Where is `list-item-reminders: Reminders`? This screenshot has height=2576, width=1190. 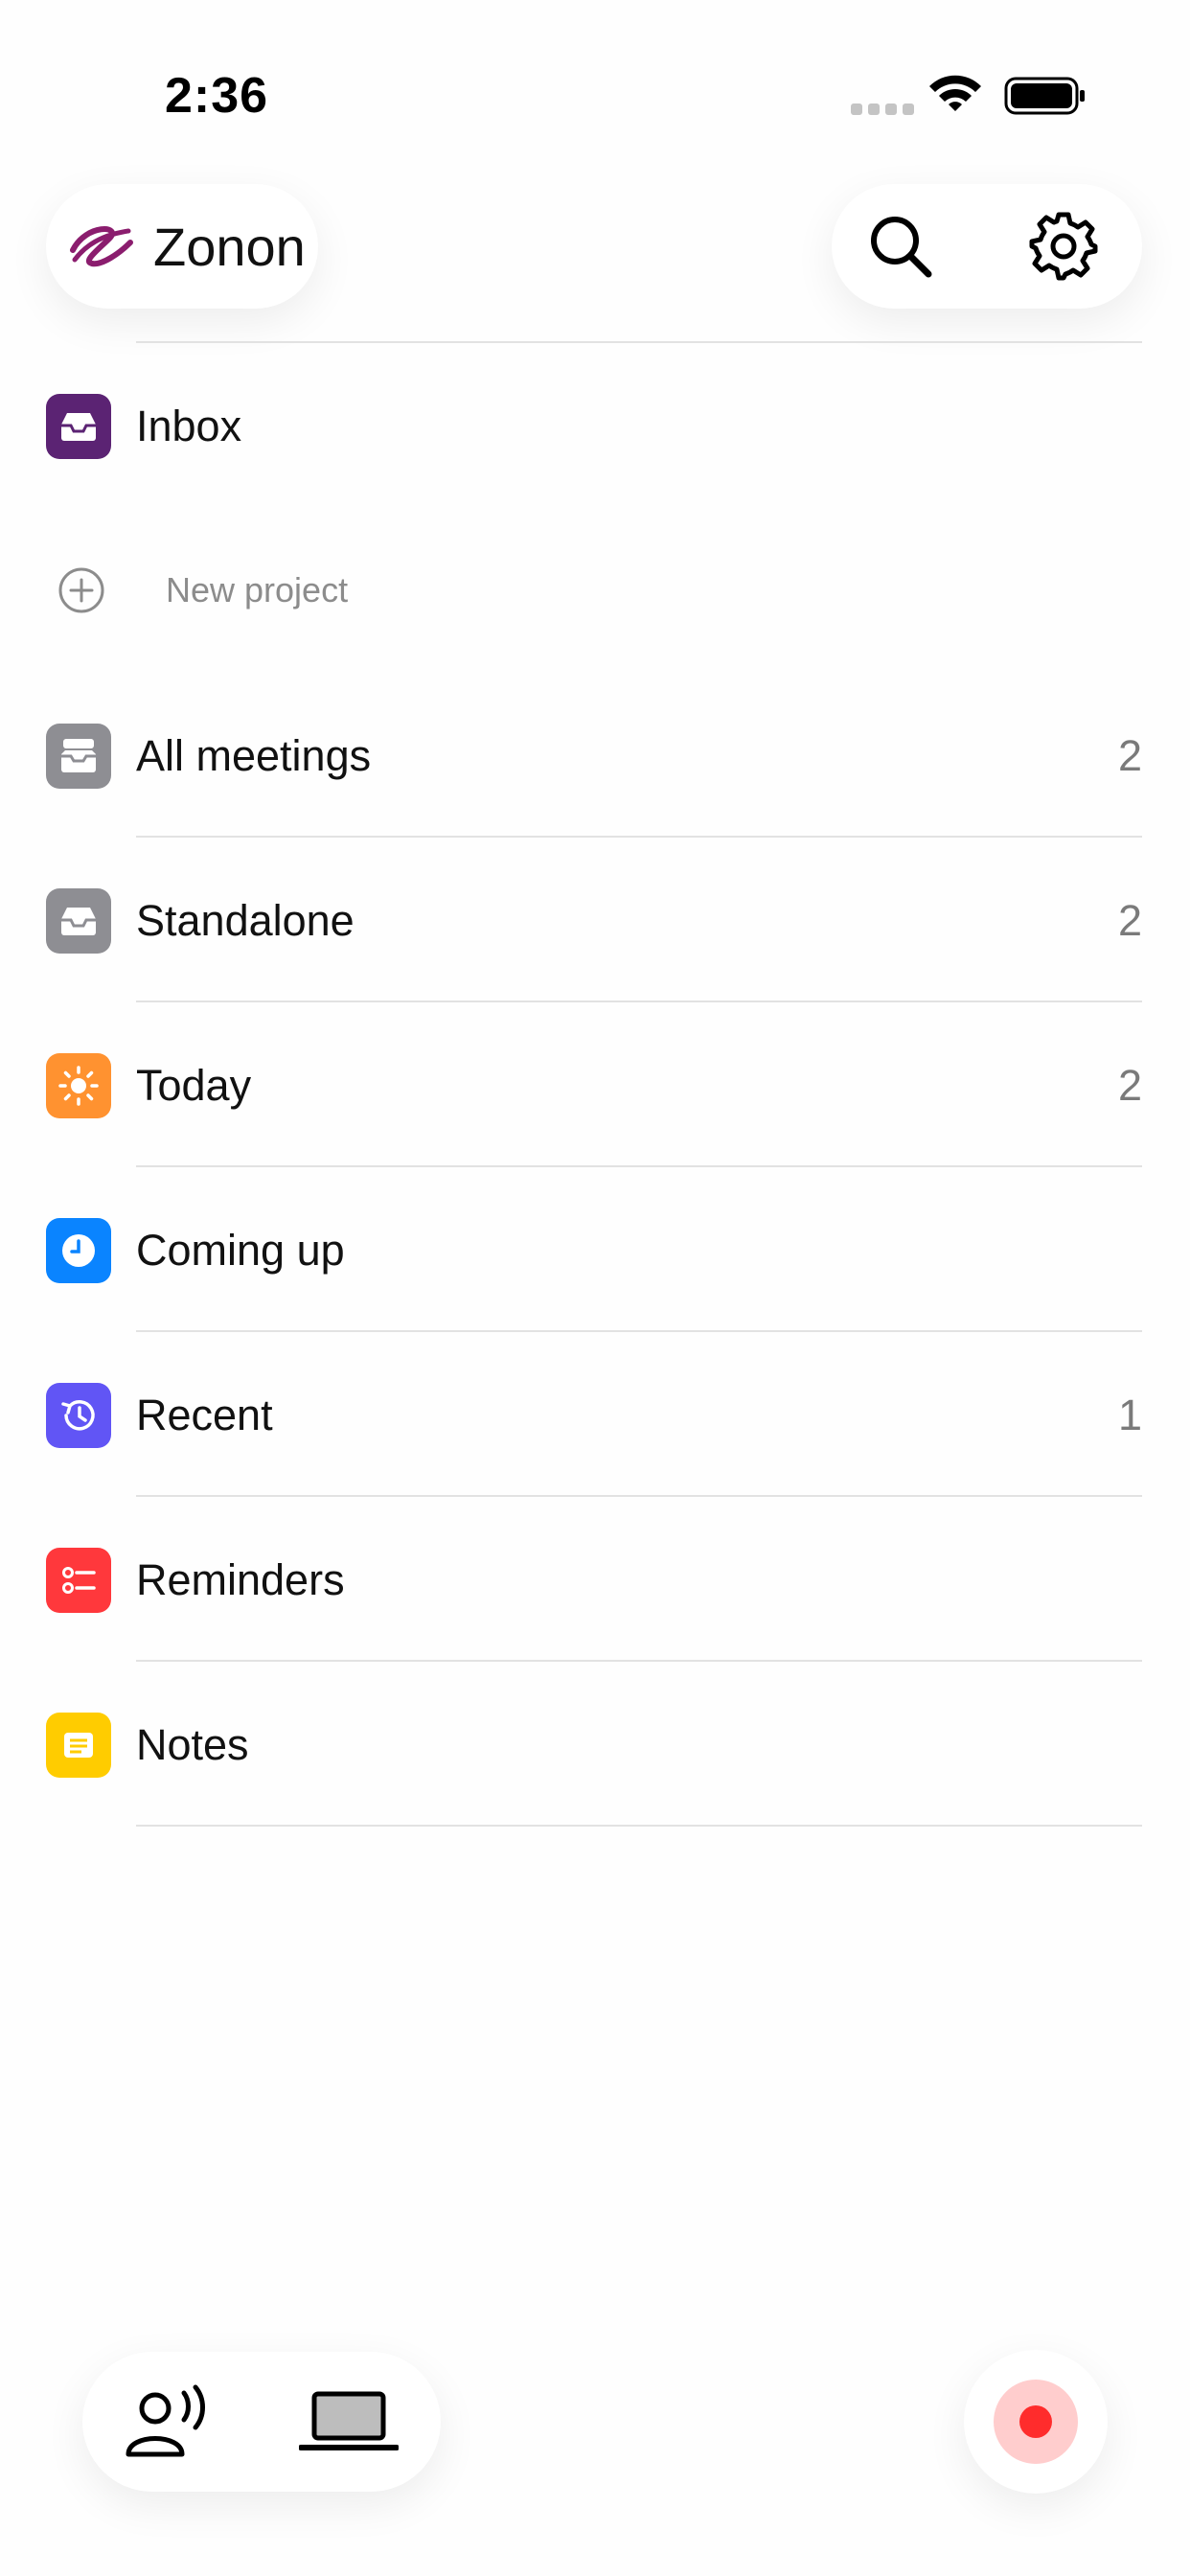
list-item-reminders: Reminders is located at coordinates (594, 1579).